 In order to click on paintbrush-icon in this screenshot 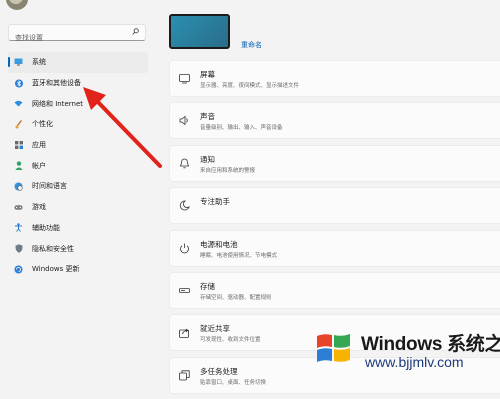, I will do `click(18, 124)`.